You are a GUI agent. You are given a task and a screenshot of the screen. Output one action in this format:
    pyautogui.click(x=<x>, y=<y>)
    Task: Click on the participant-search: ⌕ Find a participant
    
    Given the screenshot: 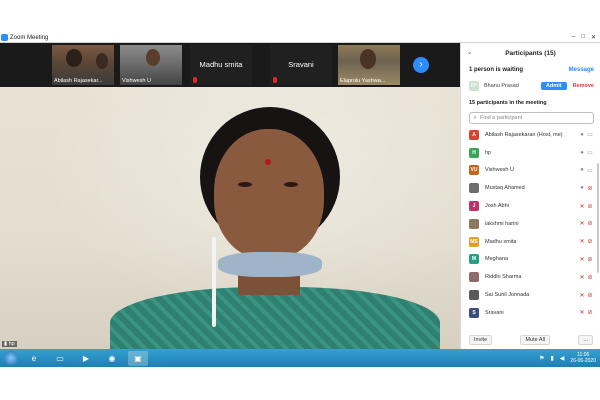 What is the action you would take?
    pyautogui.click(x=531, y=118)
    